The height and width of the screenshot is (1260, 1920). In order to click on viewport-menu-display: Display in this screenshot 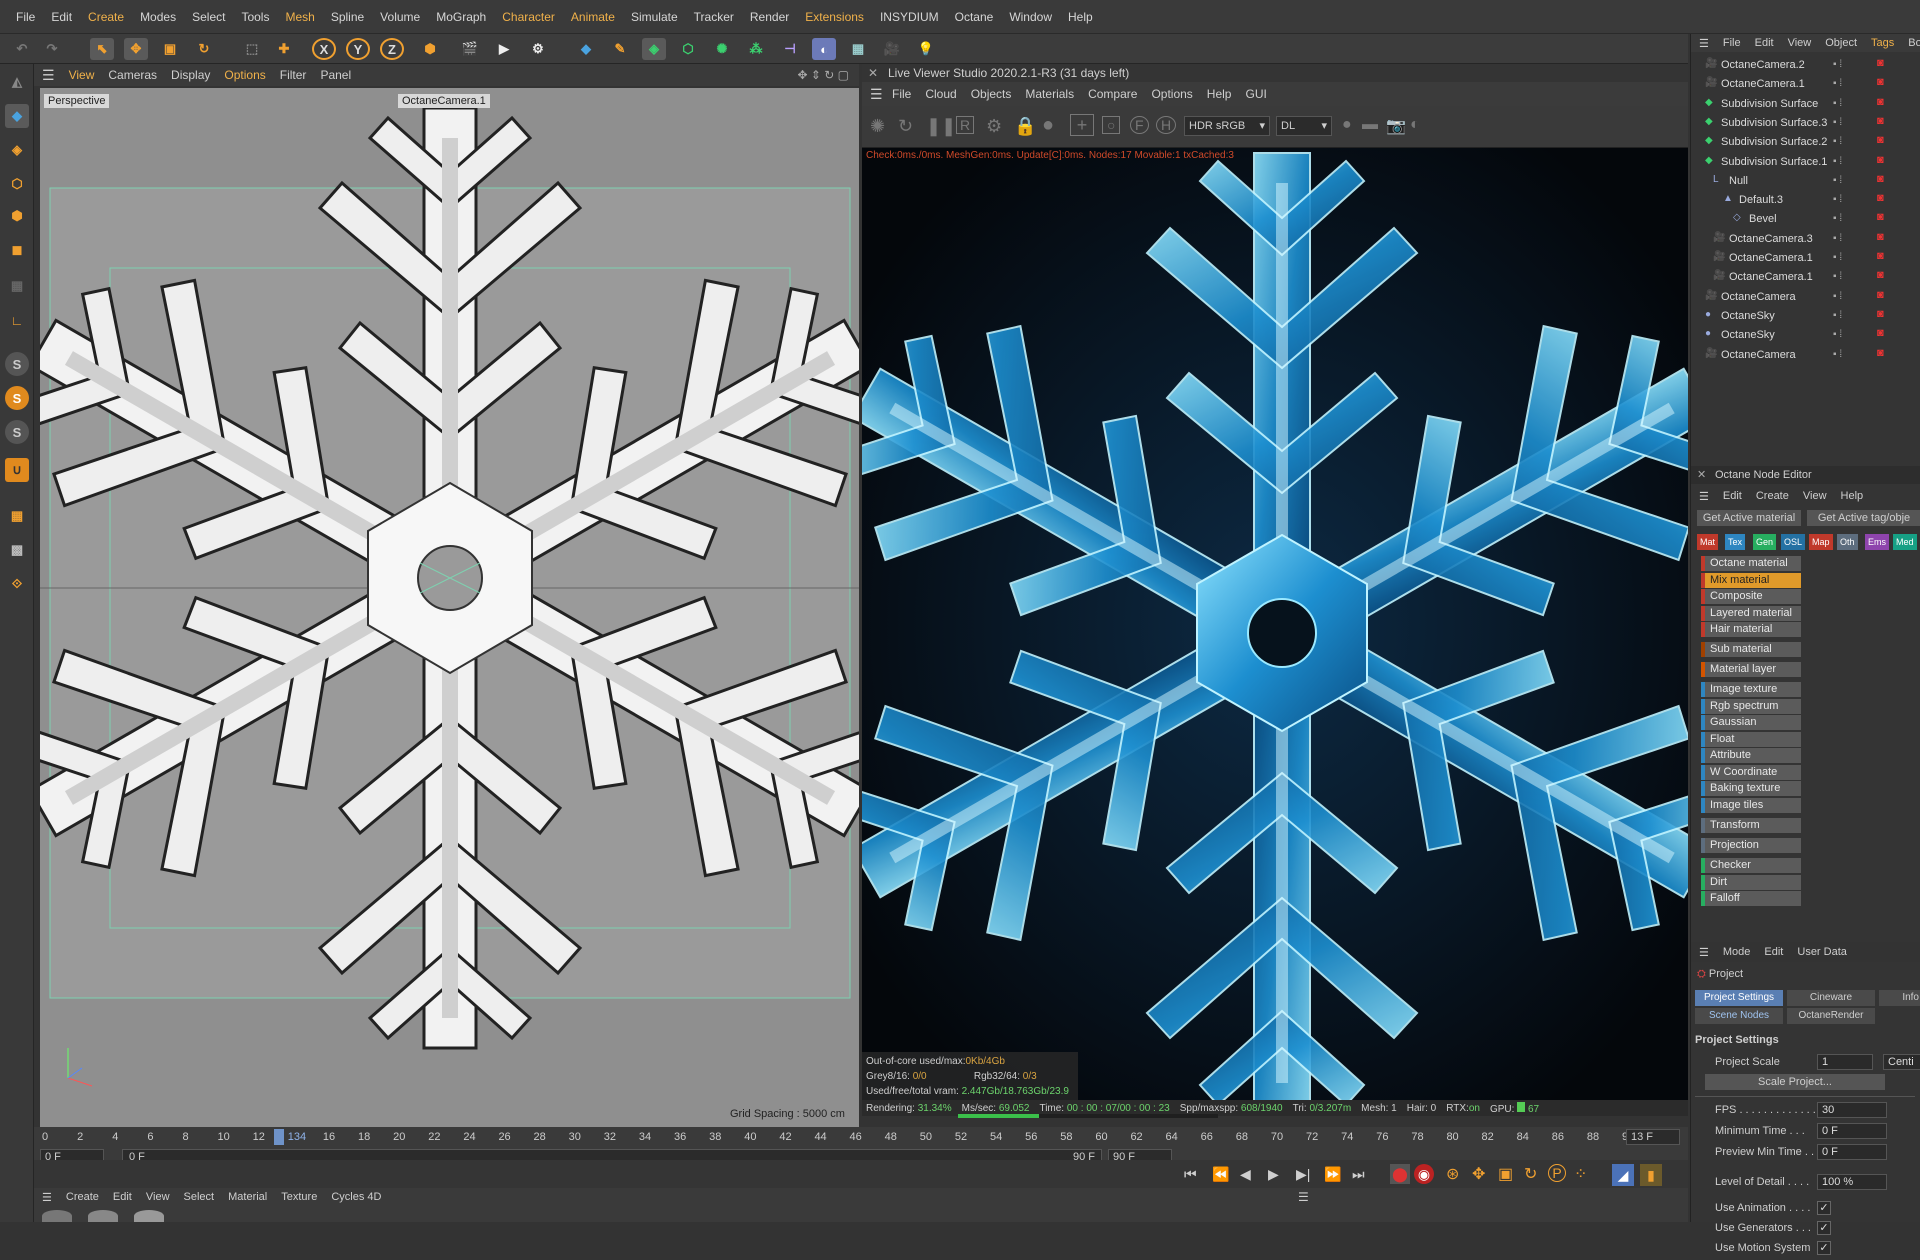, I will do `click(190, 75)`.